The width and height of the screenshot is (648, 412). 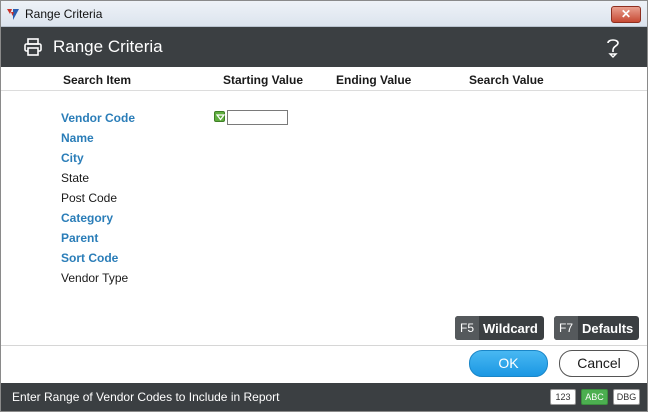 I want to click on help-icon, so click(x=613, y=47).